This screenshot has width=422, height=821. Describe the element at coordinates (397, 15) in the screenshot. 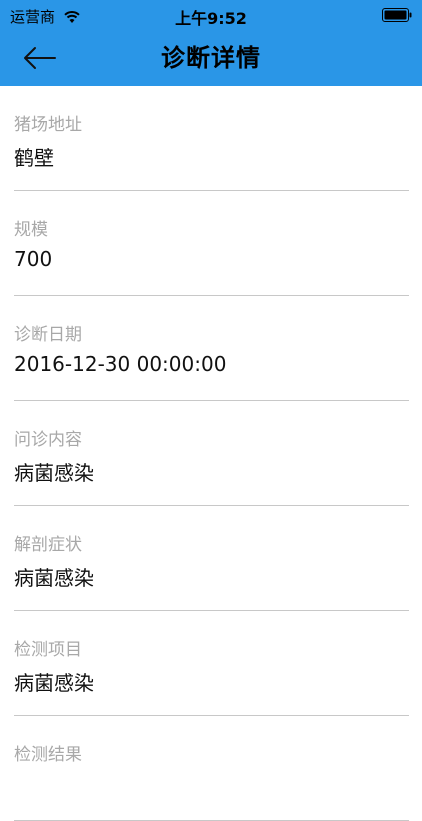

I see `battery-icon` at that location.